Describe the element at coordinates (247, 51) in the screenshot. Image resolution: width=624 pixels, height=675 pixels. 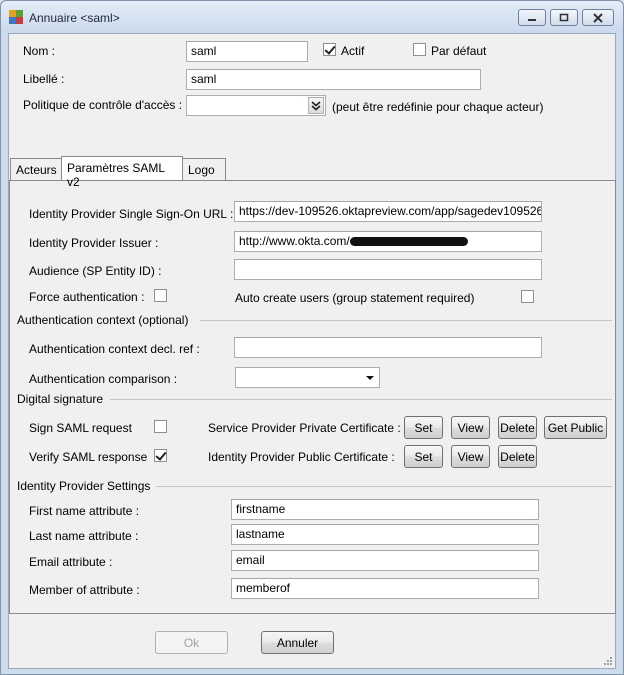
I see `nom-input: saml` at that location.